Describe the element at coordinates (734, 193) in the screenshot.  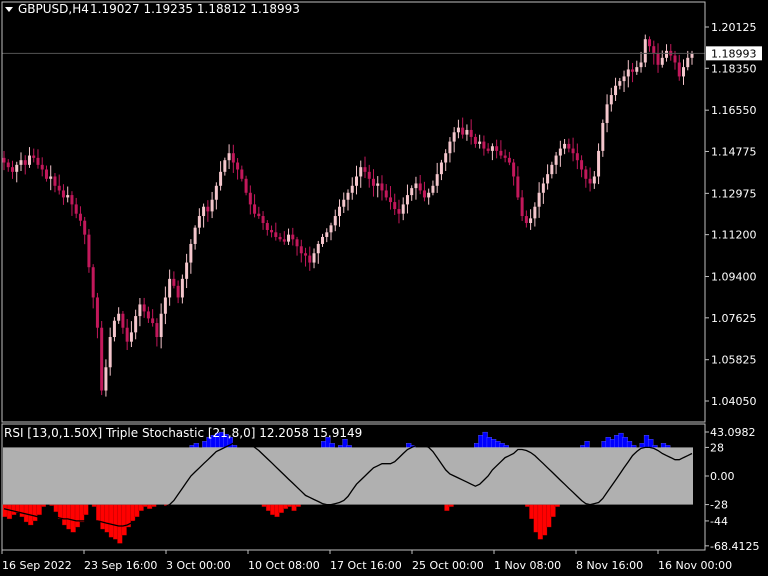
I see `price-tick-label: 1.12975` at that location.